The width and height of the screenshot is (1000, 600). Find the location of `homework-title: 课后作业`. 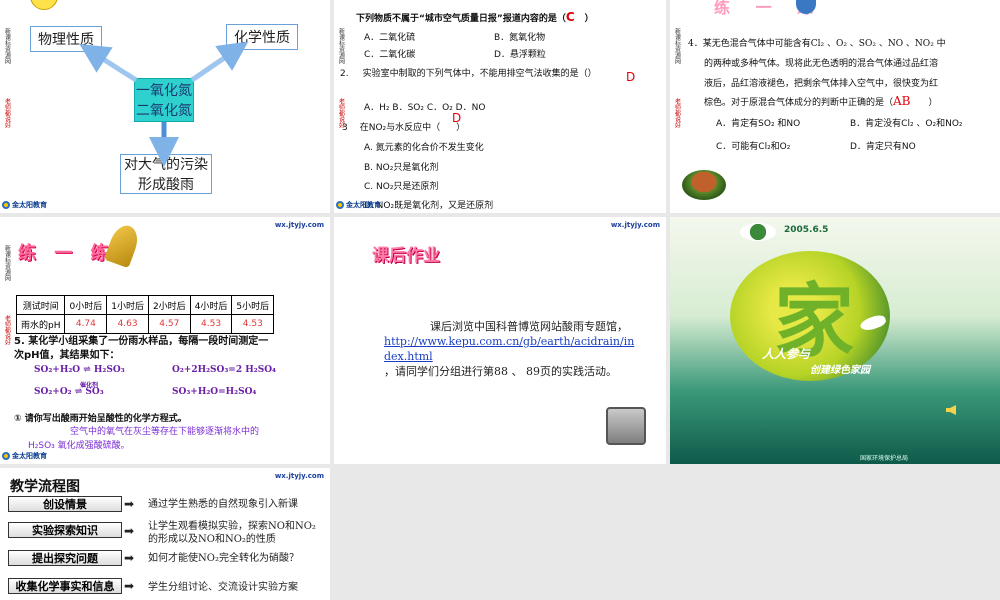

homework-title: 课后作业 is located at coordinates (406, 256).